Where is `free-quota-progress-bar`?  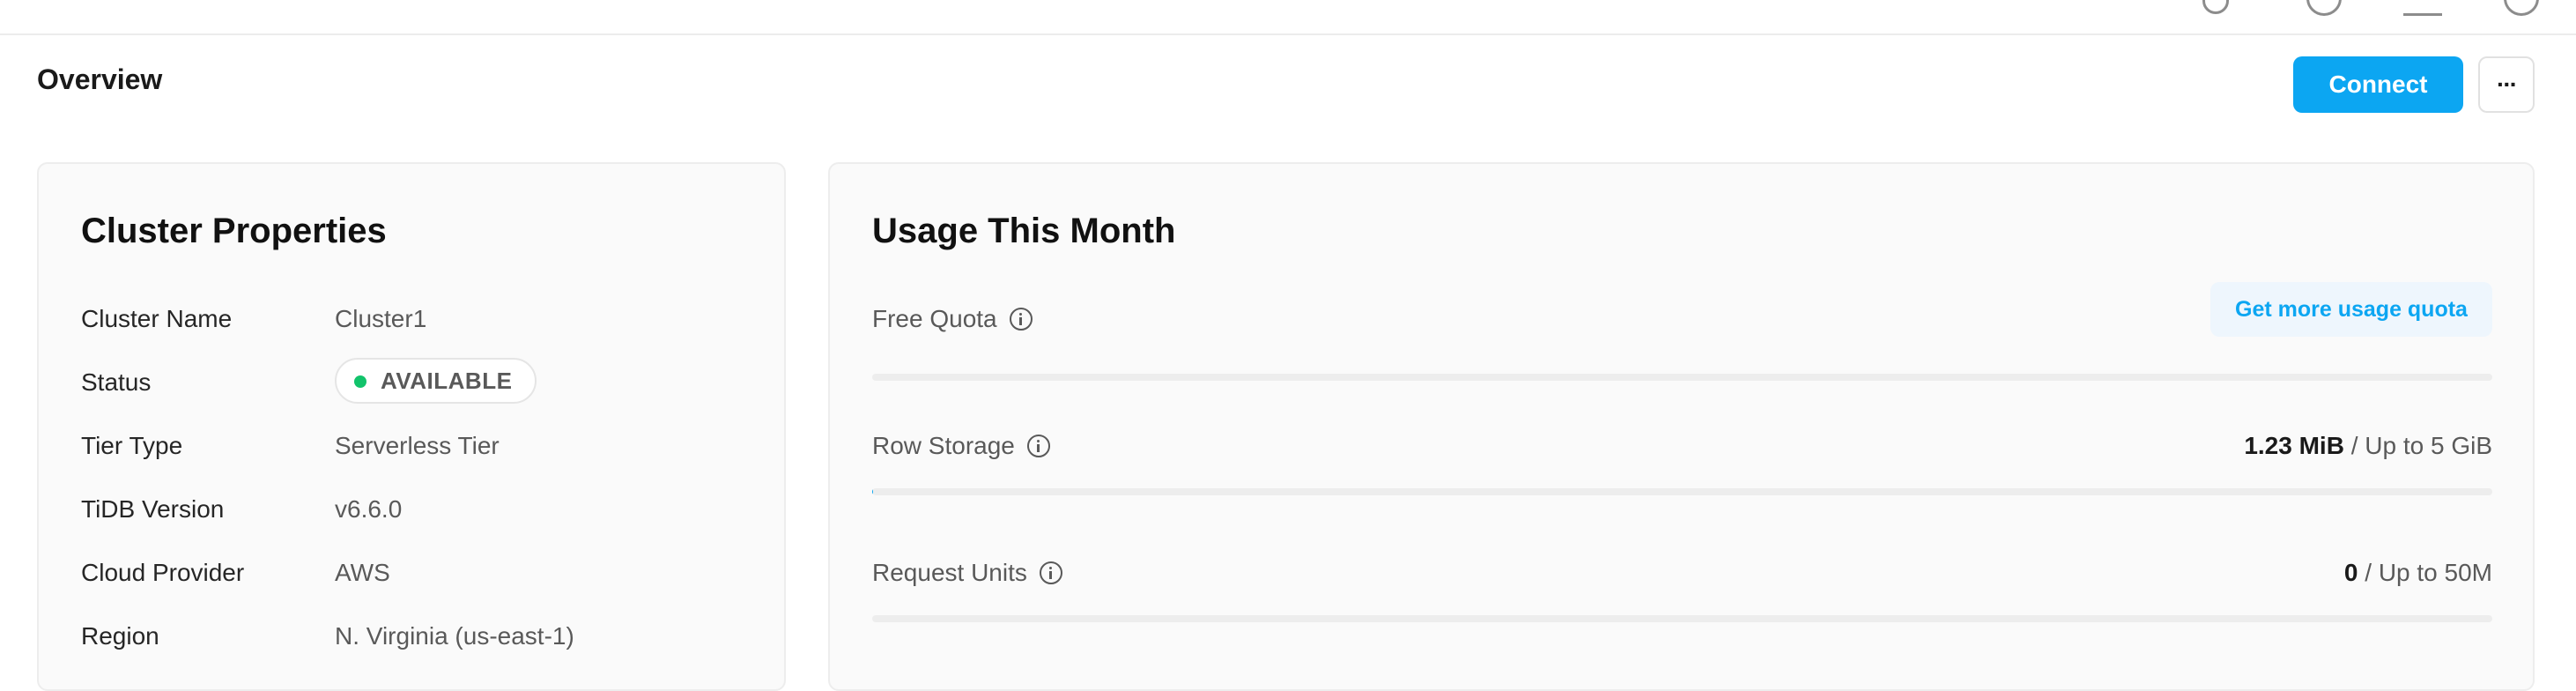 free-quota-progress-bar is located at coordinates (1682, 377).